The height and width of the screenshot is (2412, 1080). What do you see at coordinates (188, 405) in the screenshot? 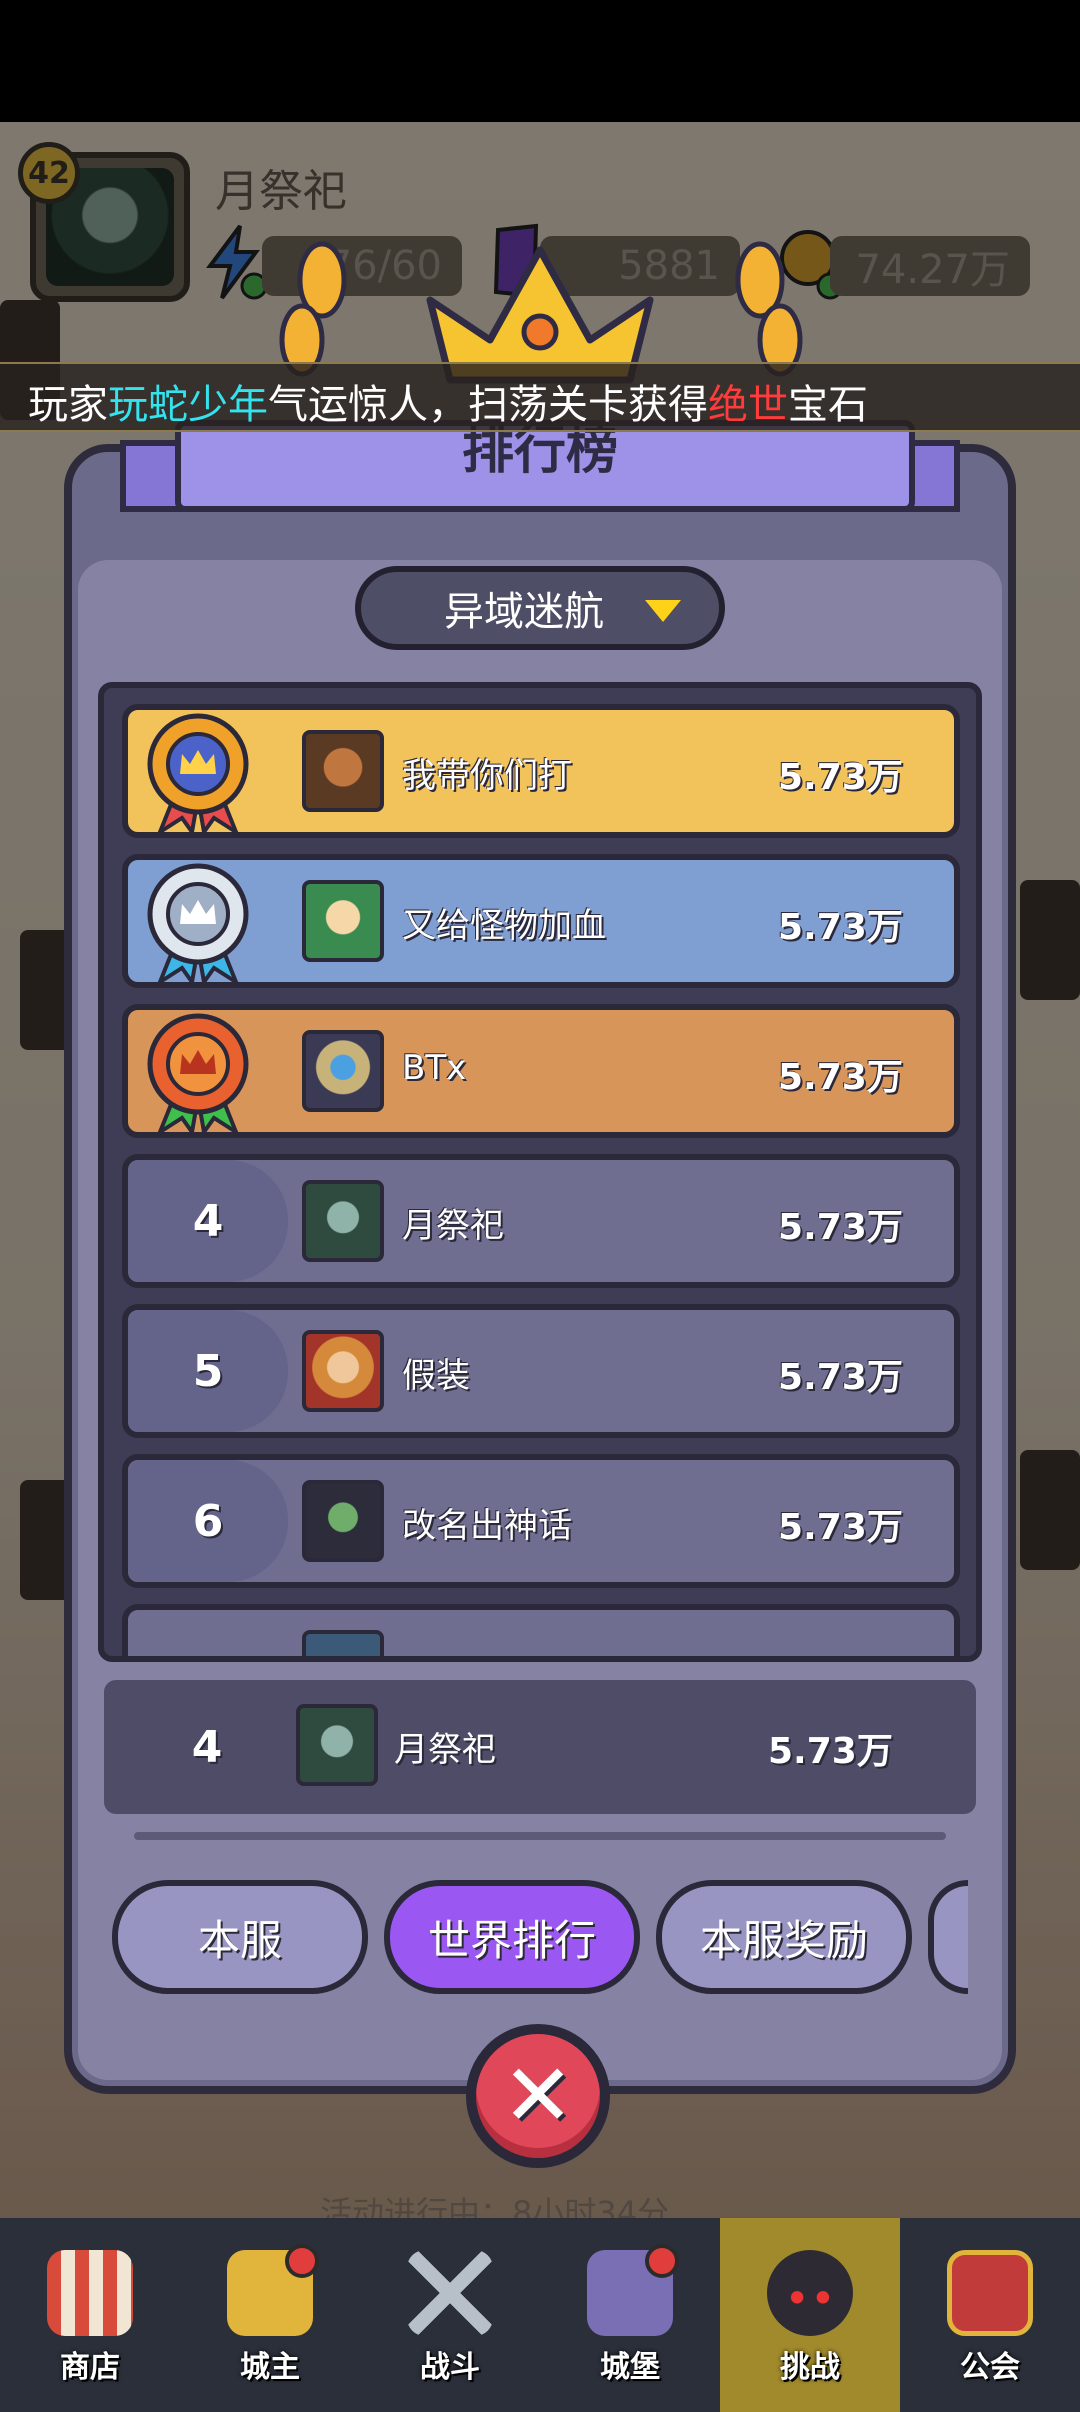
I see `announcement-player: 玩蛇少年` at bounding box center [188, 405].